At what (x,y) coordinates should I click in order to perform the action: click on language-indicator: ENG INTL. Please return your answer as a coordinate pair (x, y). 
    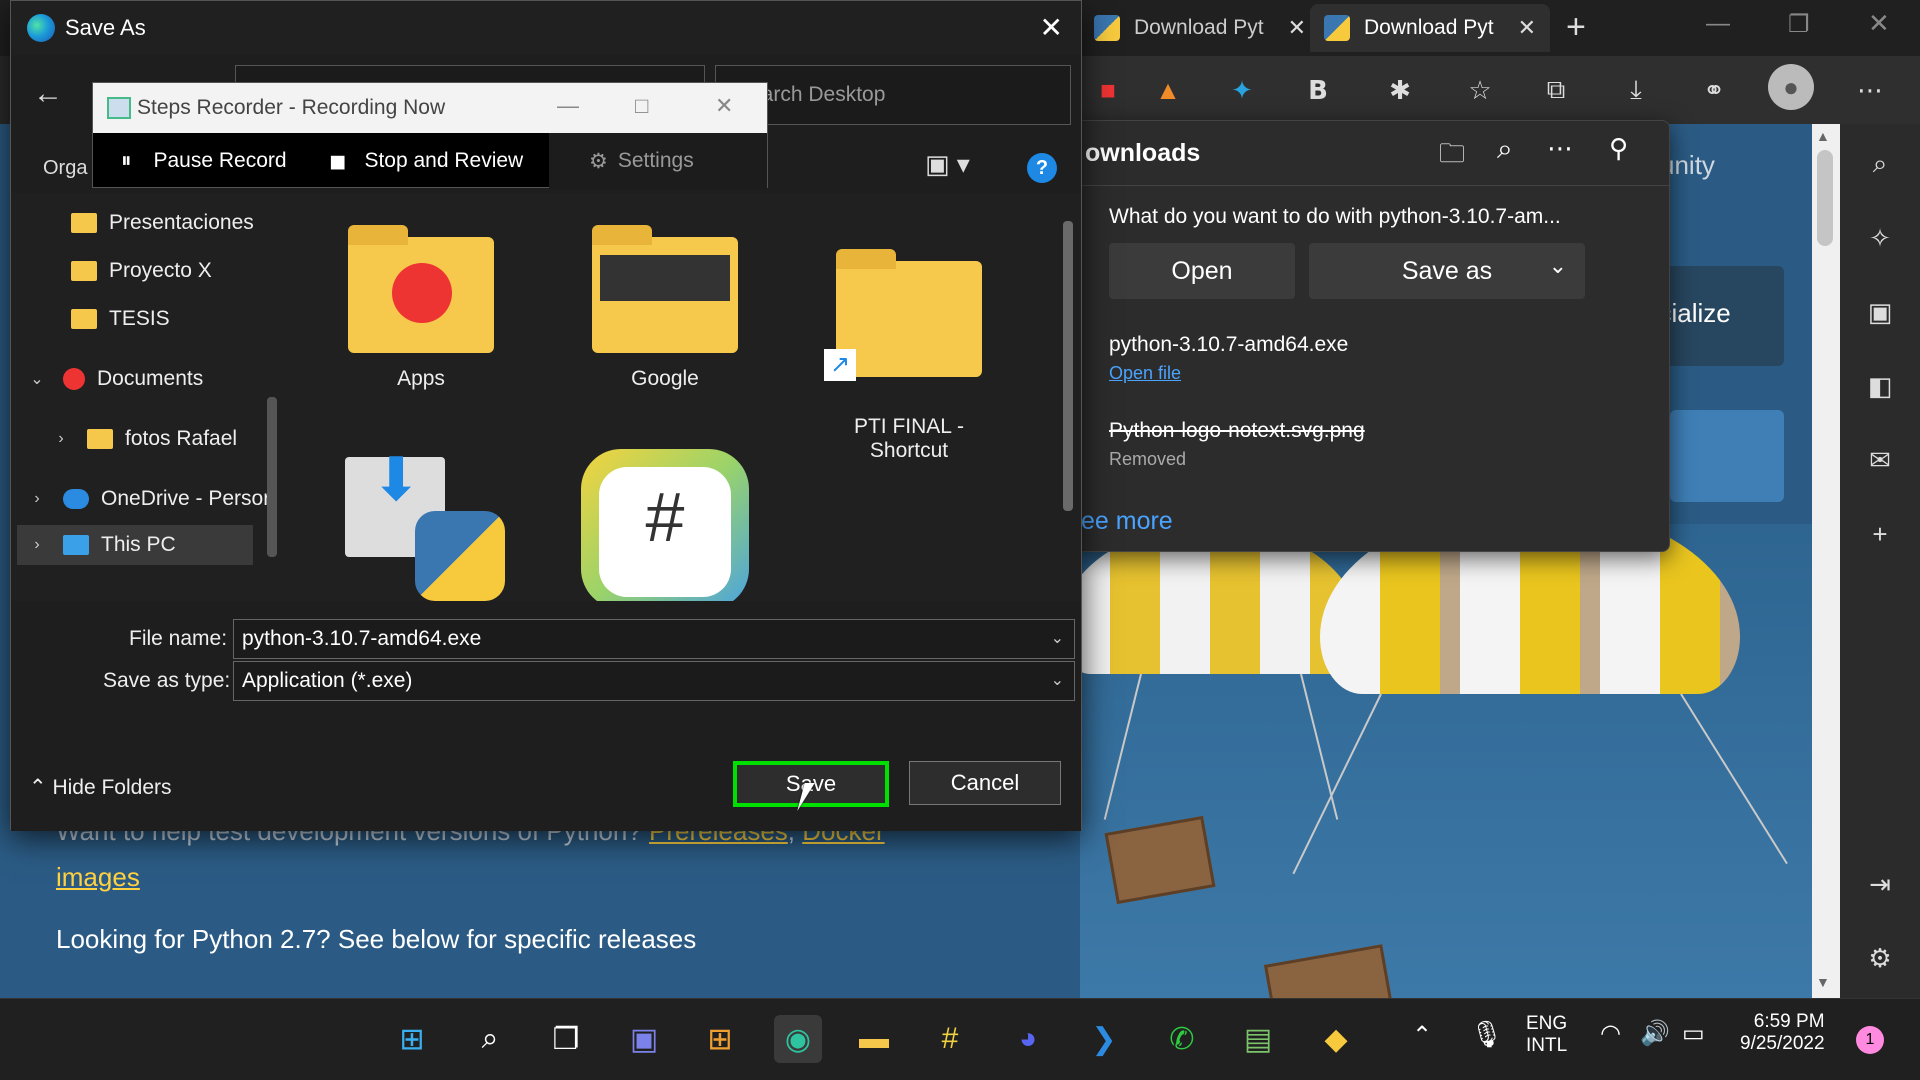
    Looking at the image, I should click on (1546, 1035).